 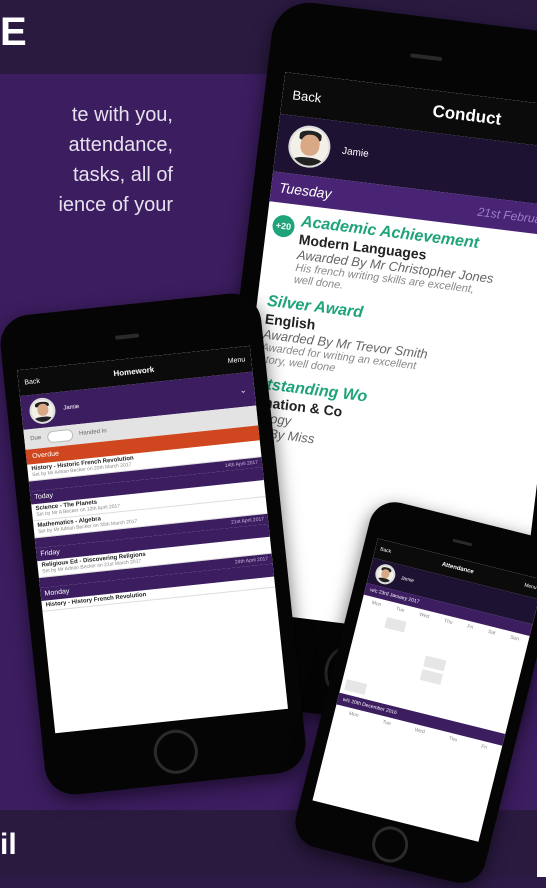 I want to click on weekday: Sat, so click(x=491, y=632).